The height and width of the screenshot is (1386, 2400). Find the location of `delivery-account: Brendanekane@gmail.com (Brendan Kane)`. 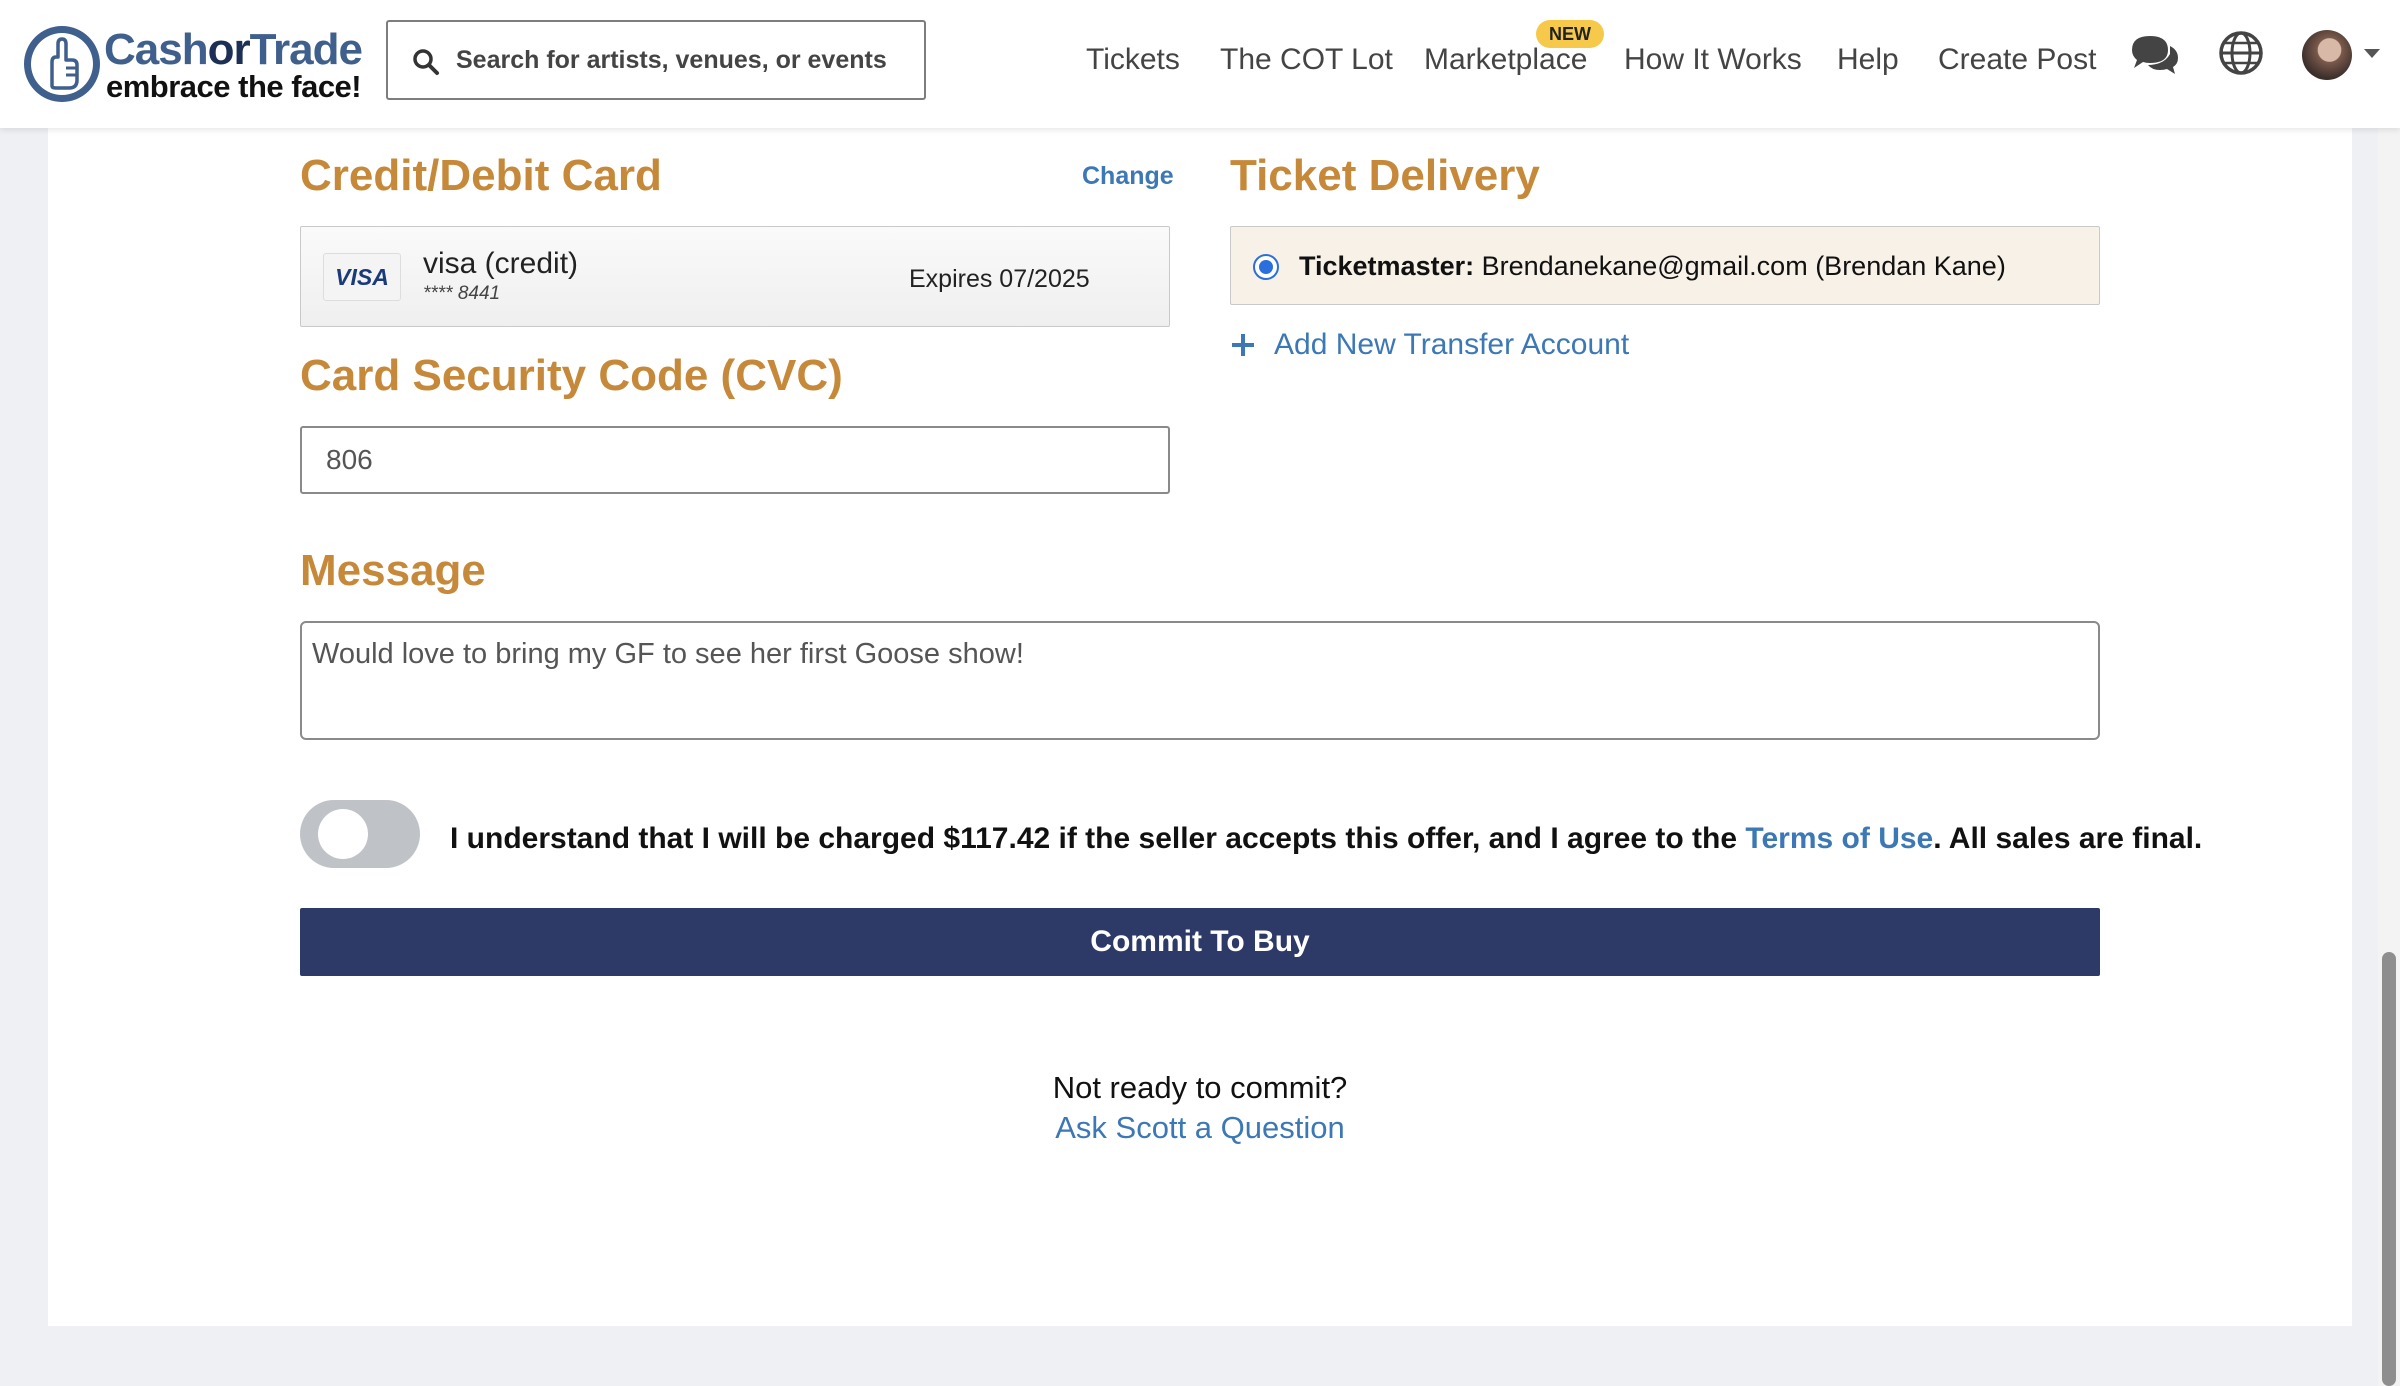

delivery-account: Brendanekane@gmail.com (Brendan Kane) is located at coordinates (1743, 266).